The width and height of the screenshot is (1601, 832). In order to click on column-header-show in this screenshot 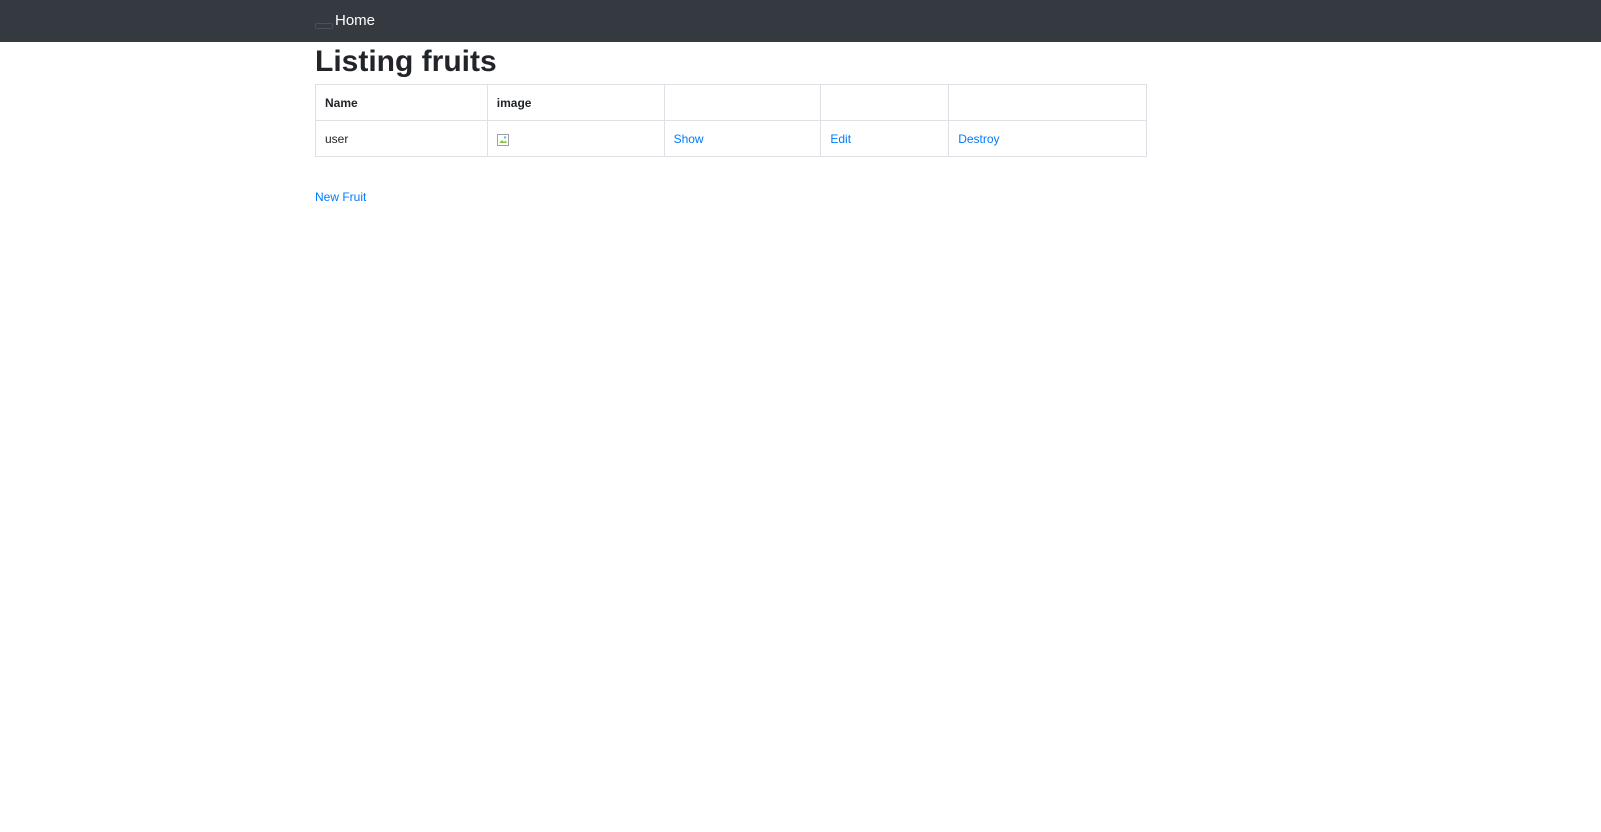, I will do `click(742, 102)`.